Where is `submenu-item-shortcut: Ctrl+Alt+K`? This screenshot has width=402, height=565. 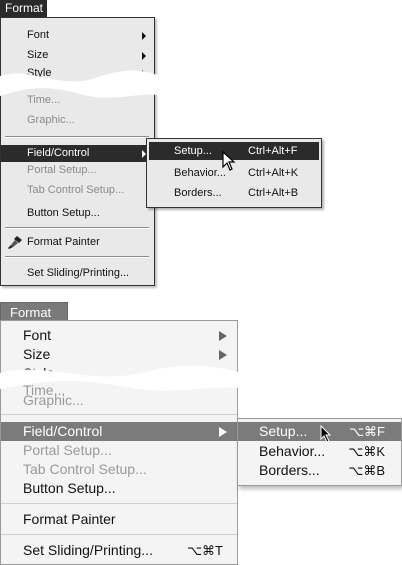 submenu-item-shortcut: Ctrl+Alt+K is located at coordinates (273, 173).